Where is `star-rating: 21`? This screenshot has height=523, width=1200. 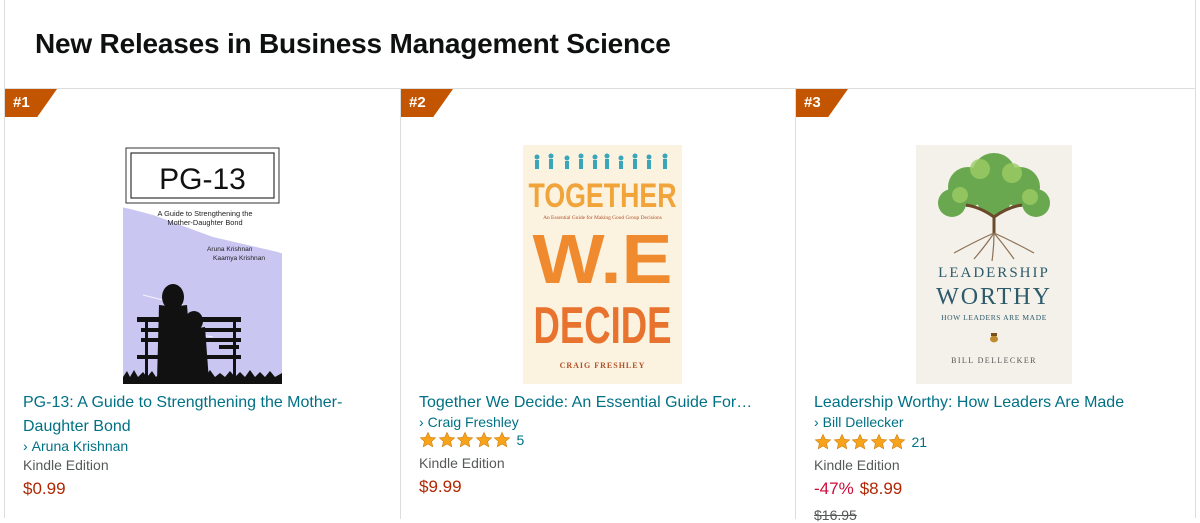
star-rating: 21 is located at coordinates (870, 442).